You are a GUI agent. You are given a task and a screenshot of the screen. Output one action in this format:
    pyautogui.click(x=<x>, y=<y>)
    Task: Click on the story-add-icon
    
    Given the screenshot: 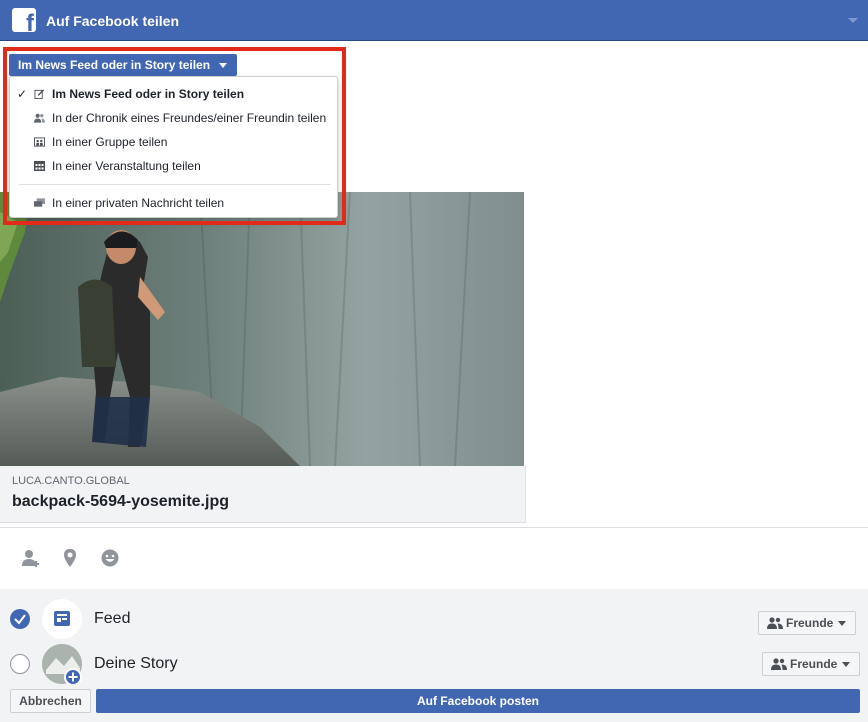 What is the action you would take?
    pyautogui.click(x=62, y=665)
    